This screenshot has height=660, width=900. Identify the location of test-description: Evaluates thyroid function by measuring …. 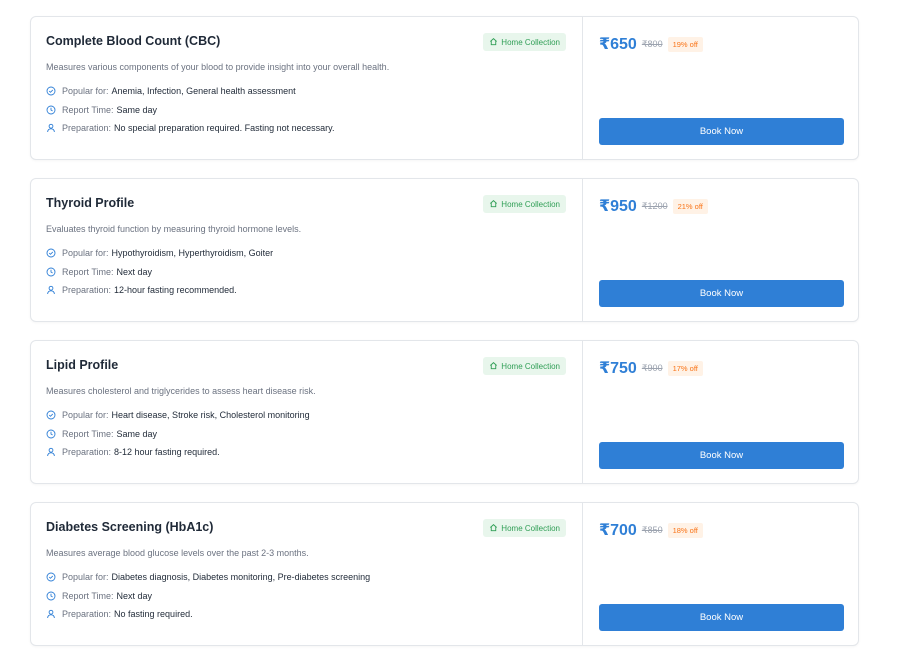
(174, 229).